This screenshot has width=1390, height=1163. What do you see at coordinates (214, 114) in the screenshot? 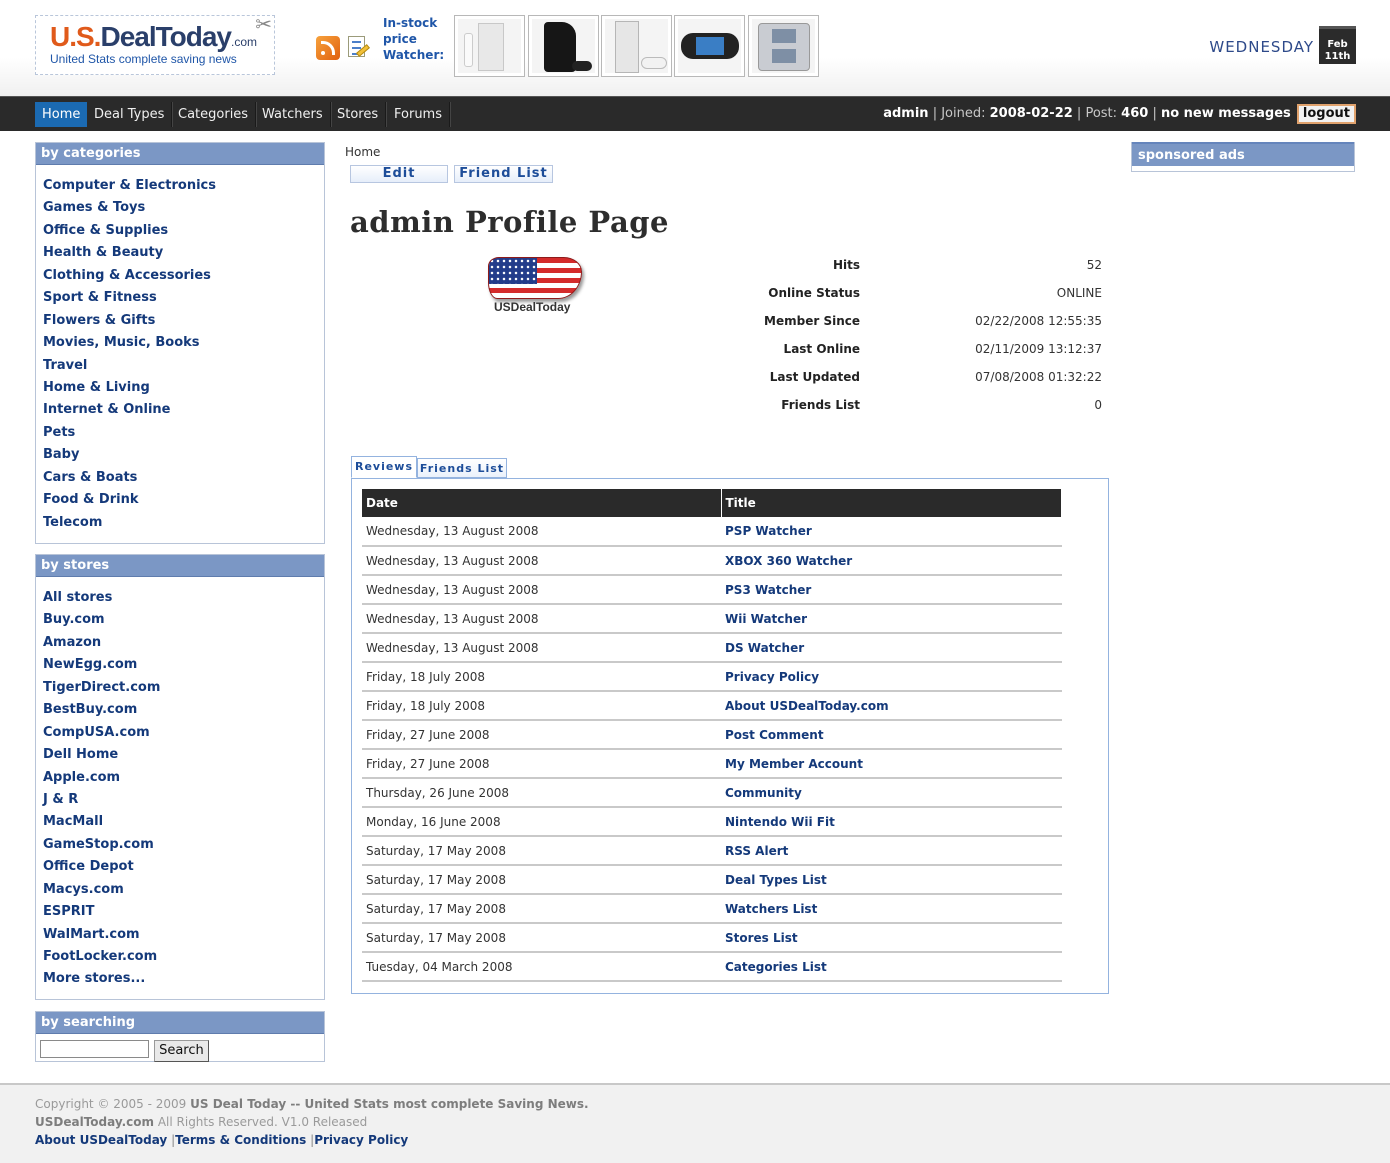
I see `nav-categories: Categories` at bounding box center [214, 114].